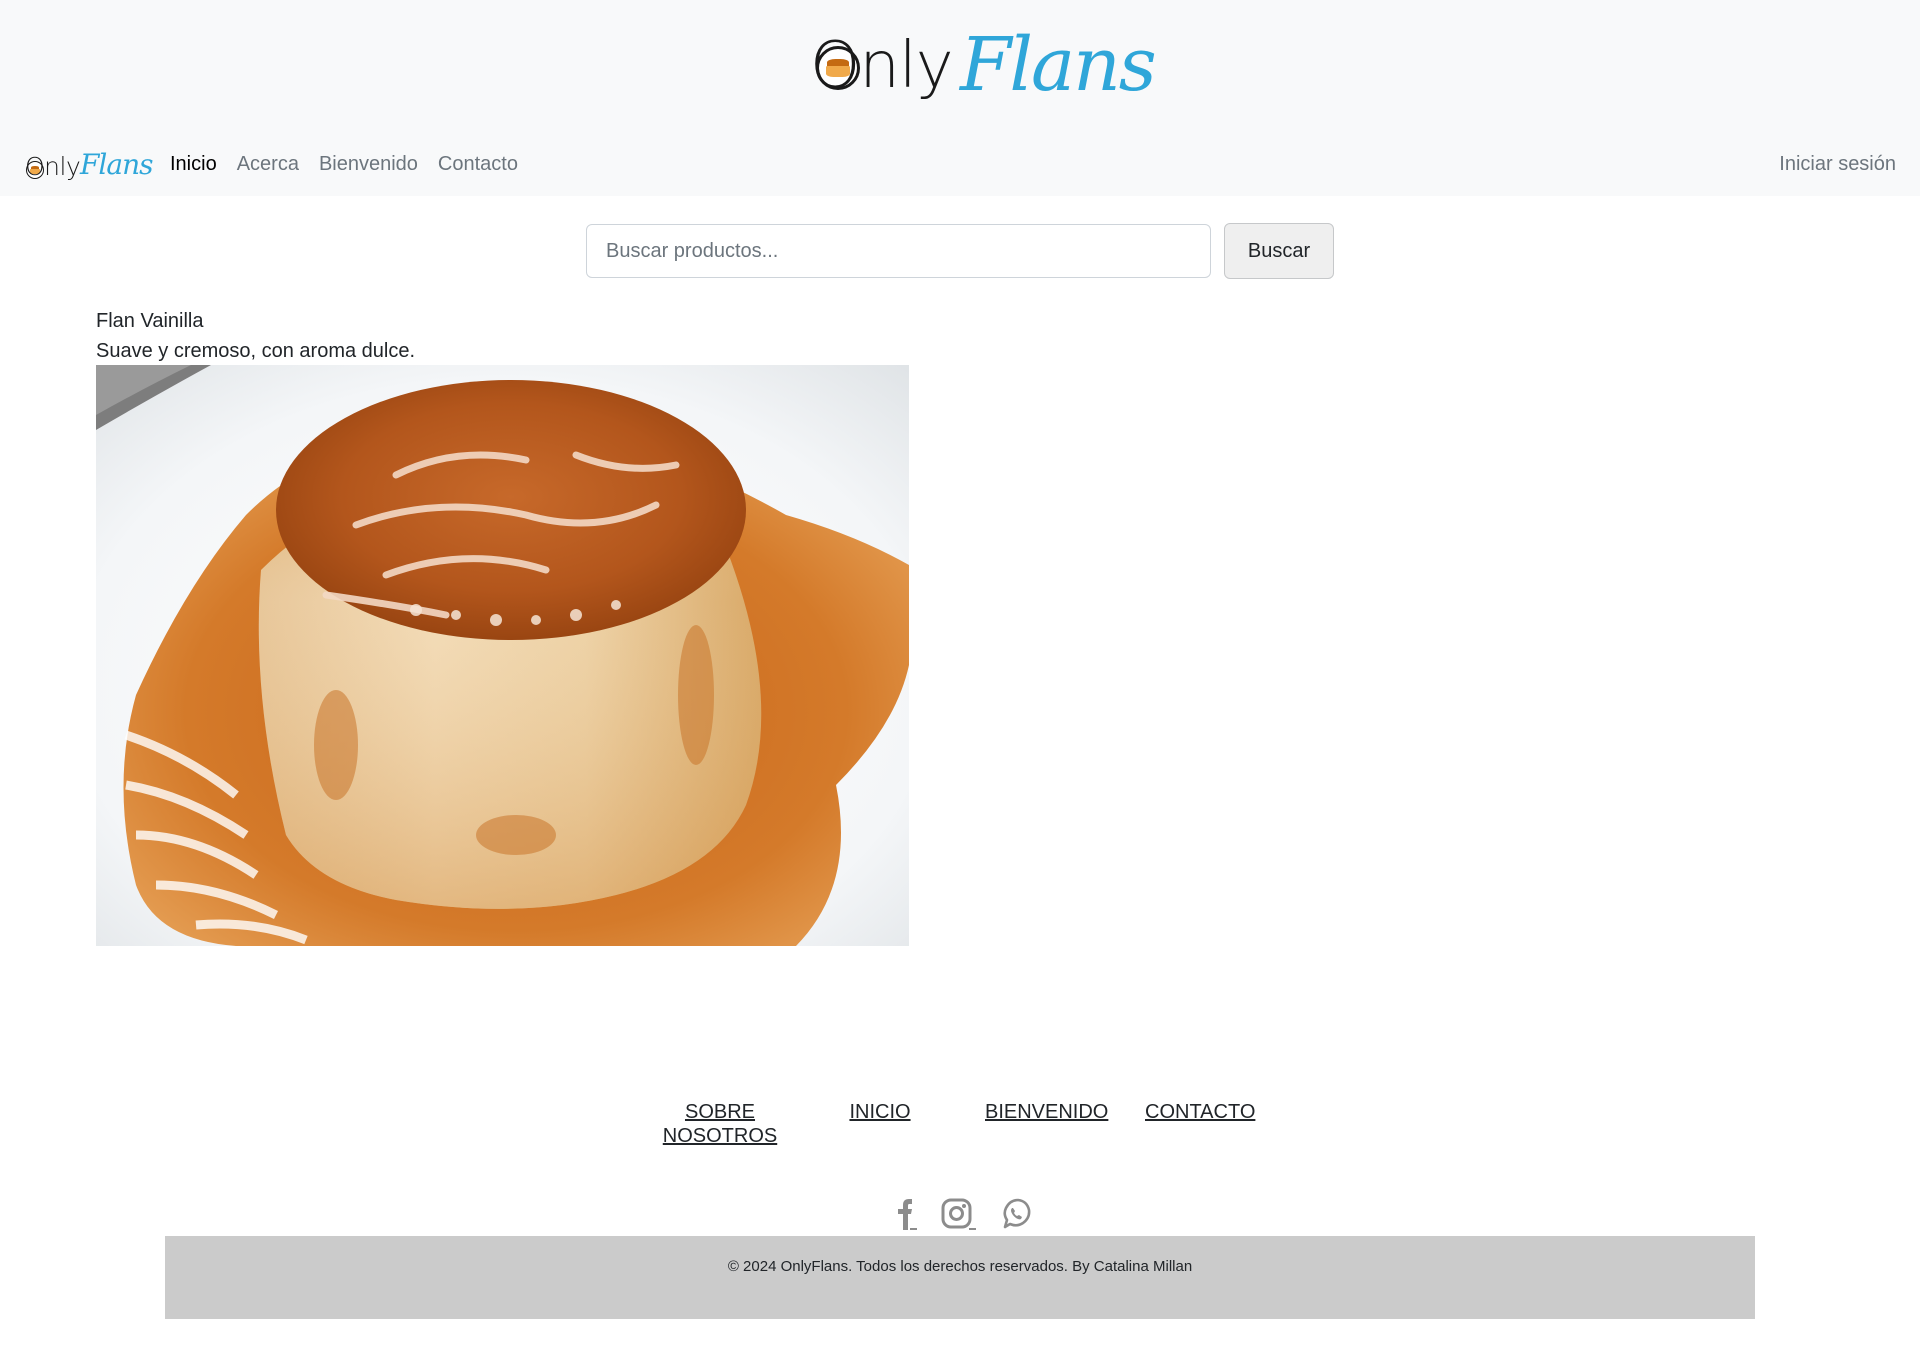  Describe the element at coordinates (1279, 251) in the screenshot. I see `search-button: Buscar` at that location.